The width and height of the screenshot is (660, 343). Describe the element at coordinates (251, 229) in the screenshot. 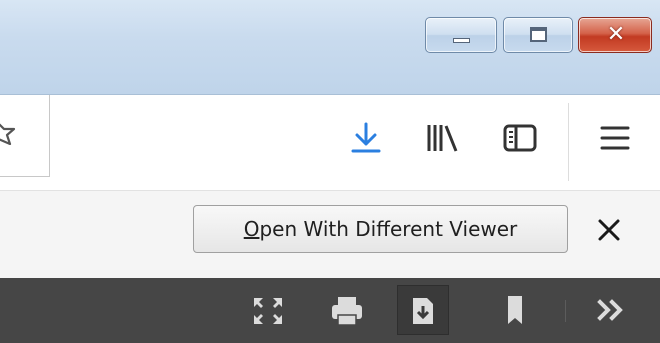

I see `access-key: O` at that location.